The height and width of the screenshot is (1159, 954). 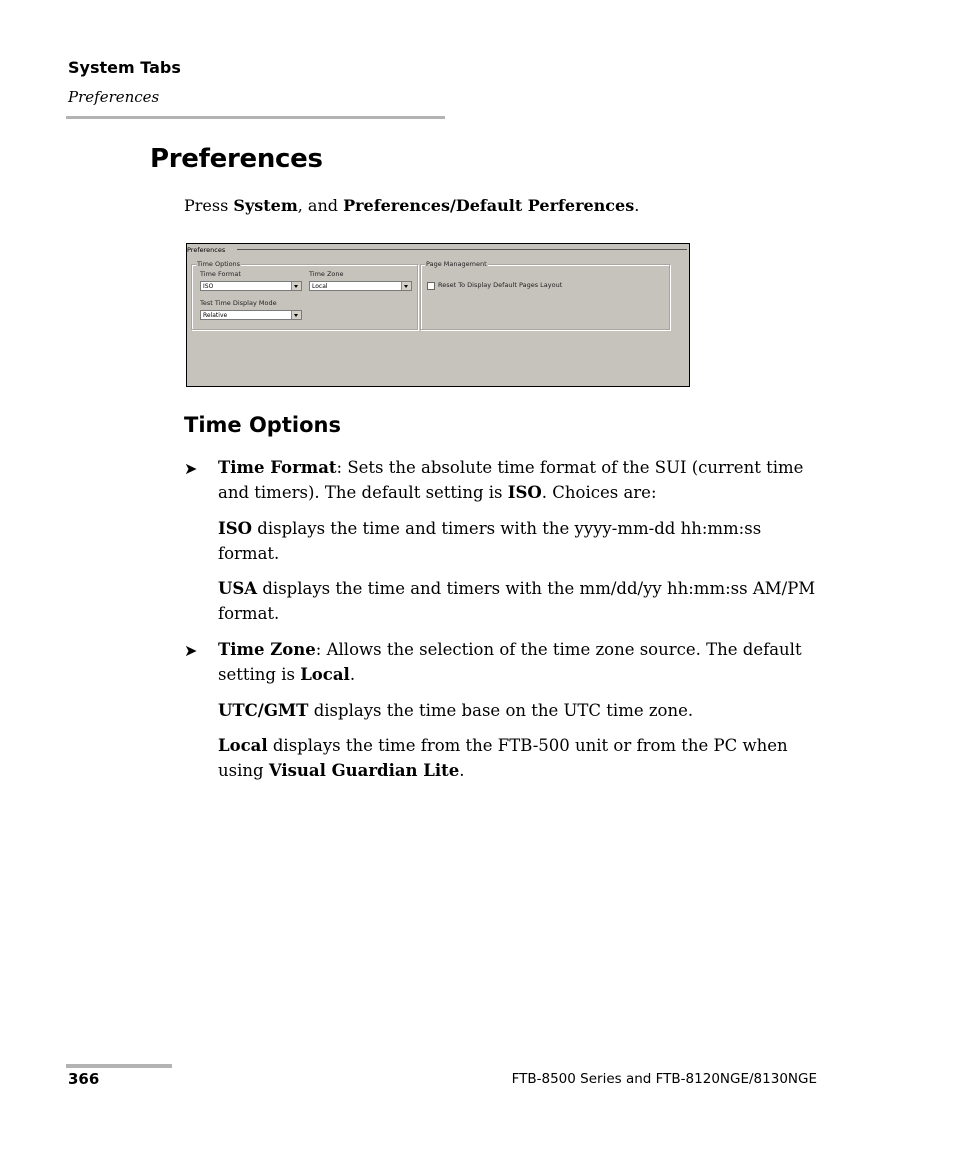 I want to click on section-heading: Time Options, so click(x=262, y=425).